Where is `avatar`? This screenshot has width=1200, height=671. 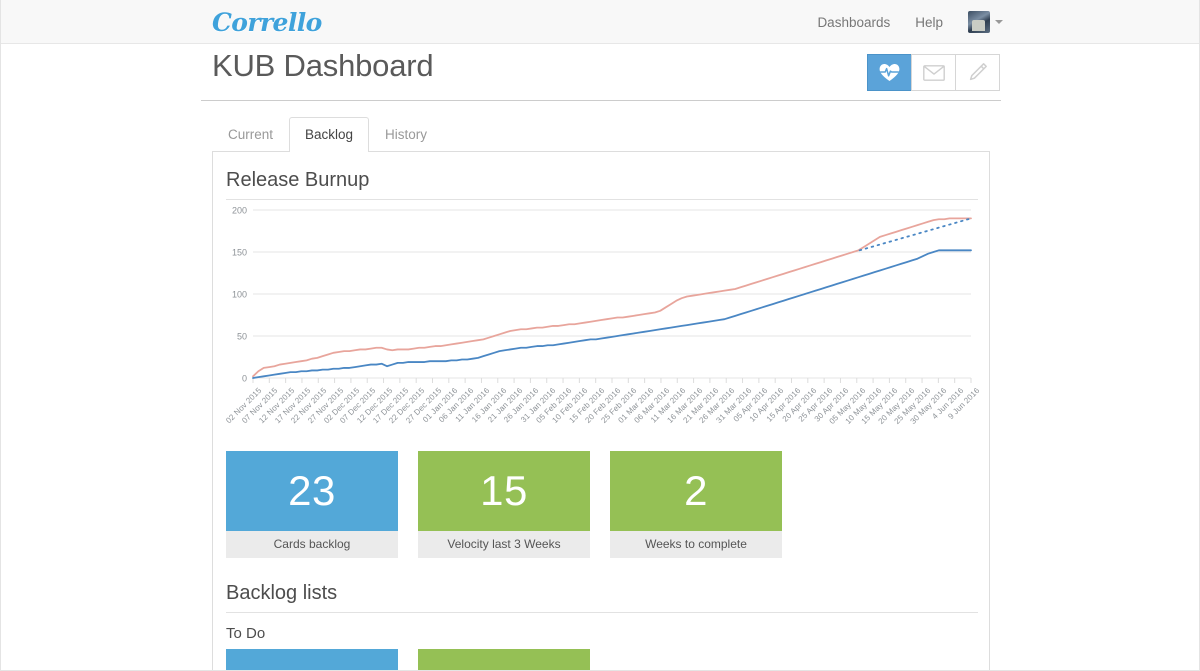 avatar is located at coordinates (979, 22).